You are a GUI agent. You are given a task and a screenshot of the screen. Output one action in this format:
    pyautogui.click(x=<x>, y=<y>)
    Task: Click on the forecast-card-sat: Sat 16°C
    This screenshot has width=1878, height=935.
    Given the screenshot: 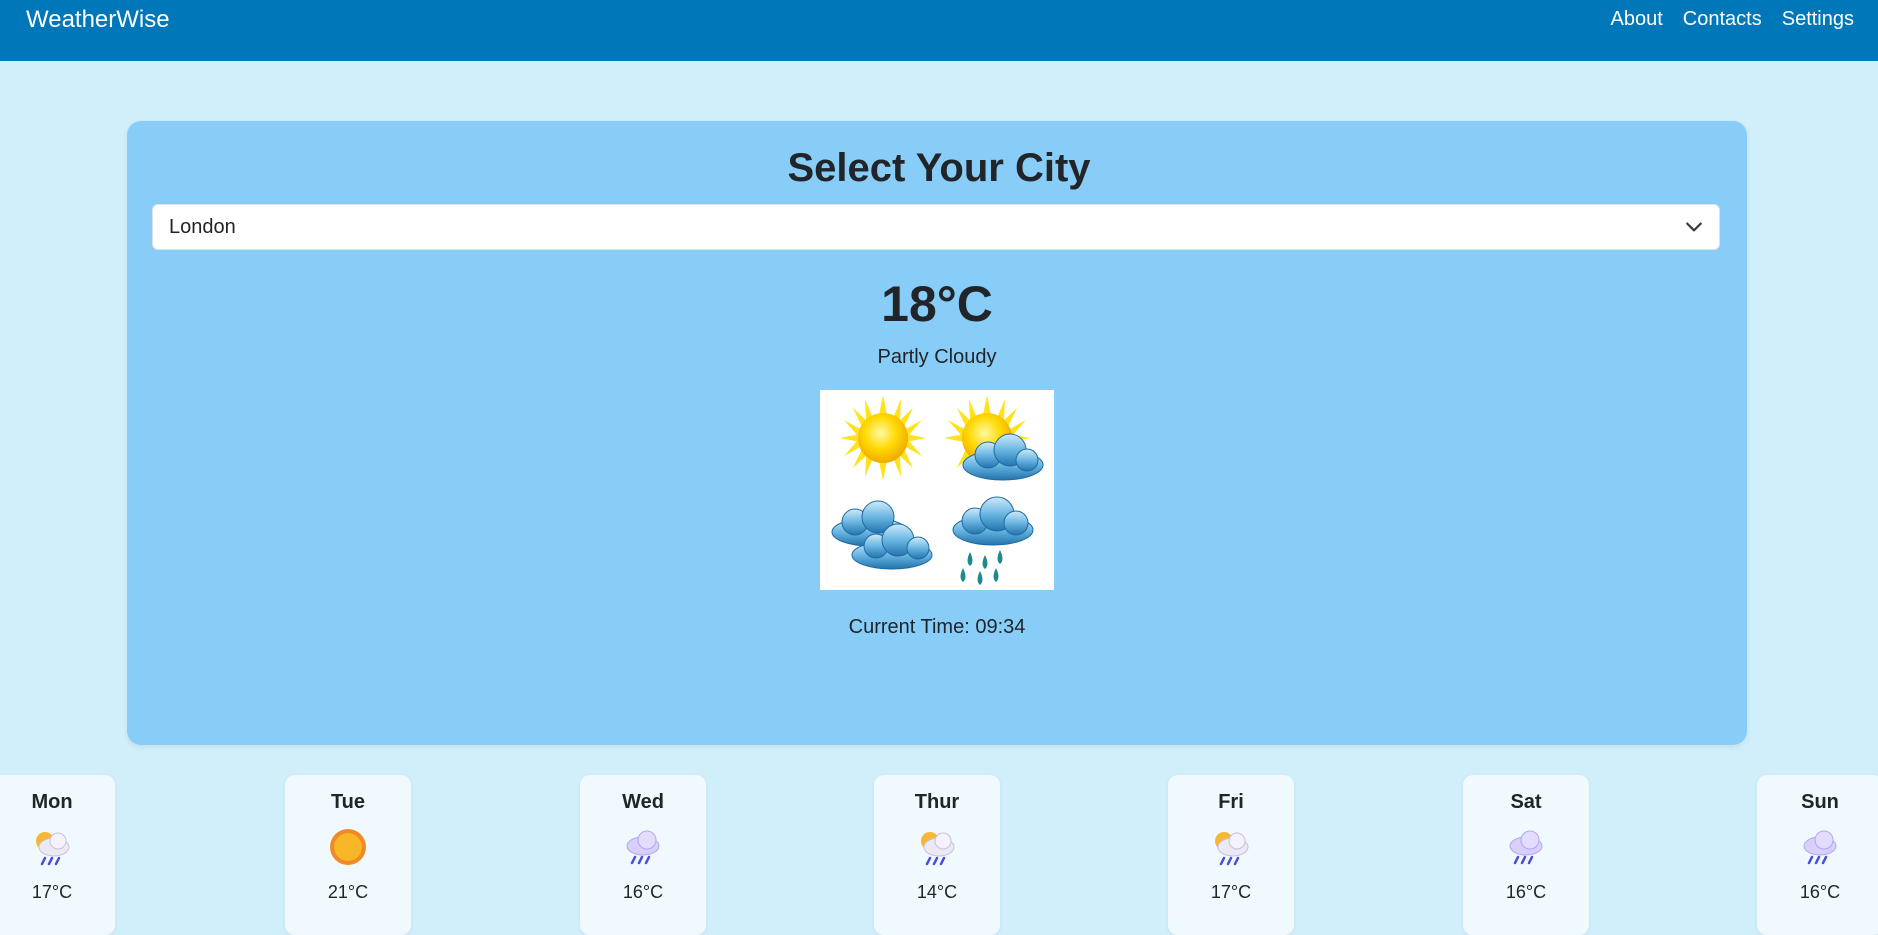 What is the action you would take?
    pyautogui.click(x=1526, y=855)
    